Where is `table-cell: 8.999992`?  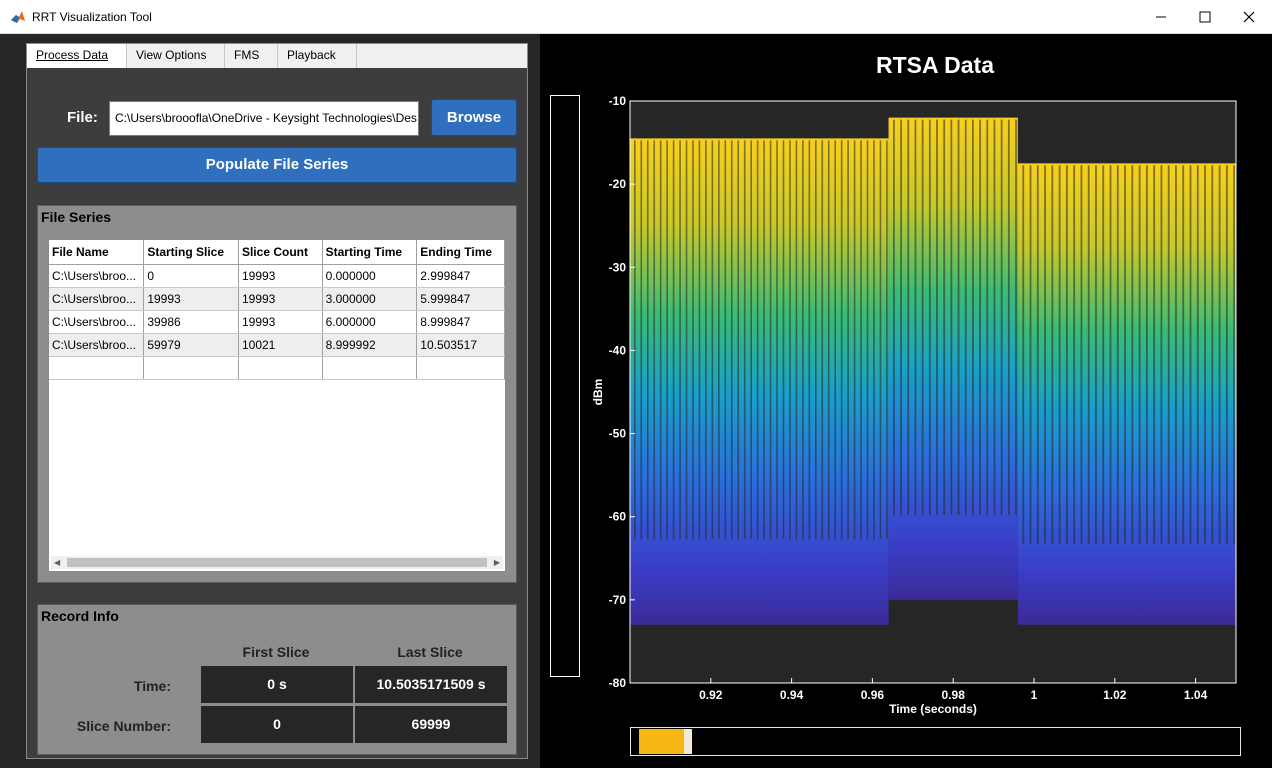
table-cell: 8.999992 is located at coordinates (370, 345).